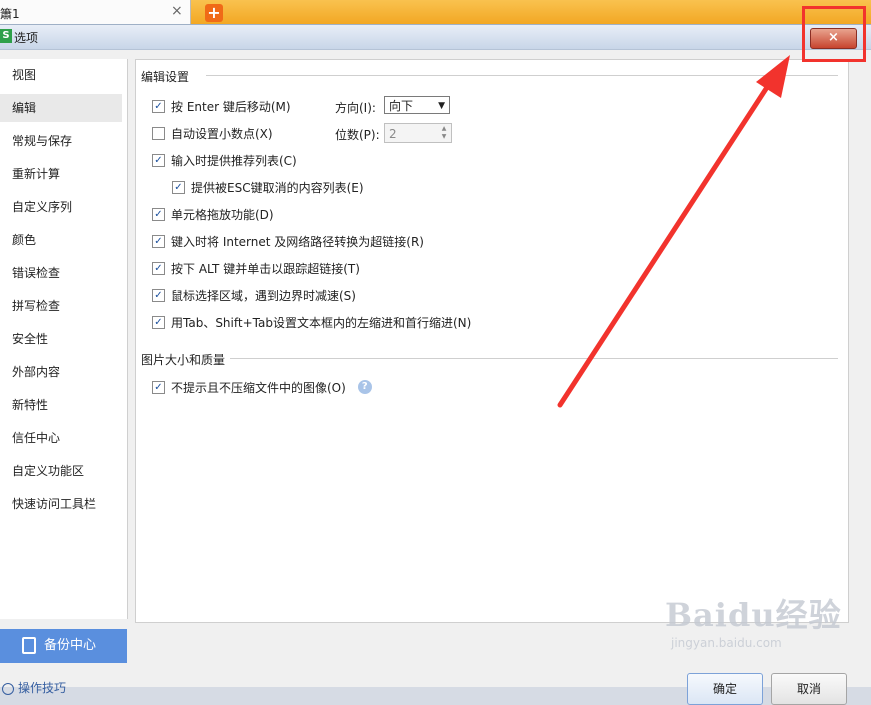  Describe the element at coordinates (61, 471) in the screenshot. I see `nav-item-customize-ribbon: 自定义功能区` at that location.